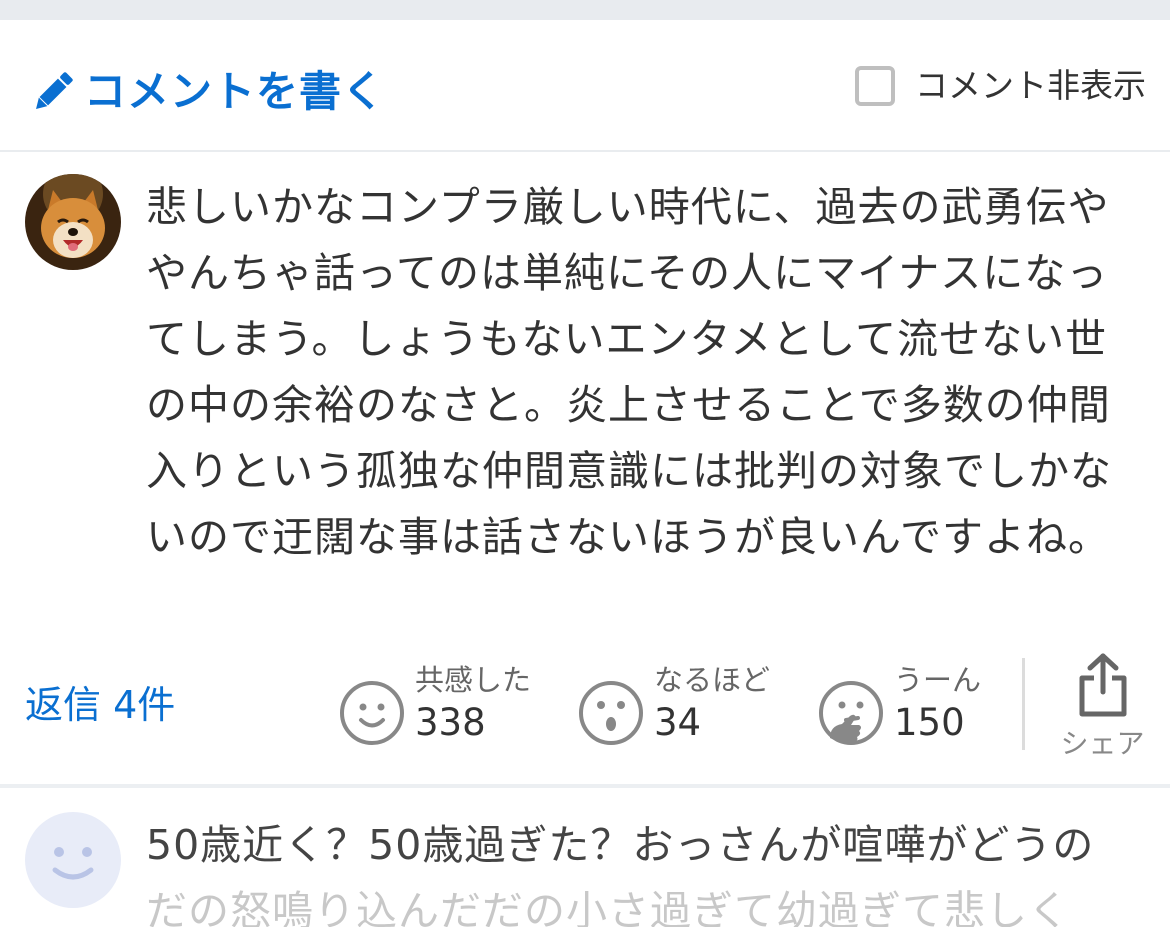  Describe the element at coordinates (585, 86) in the screenshot. I see `comment-header: コメントを書く コメント非表示` at that location.